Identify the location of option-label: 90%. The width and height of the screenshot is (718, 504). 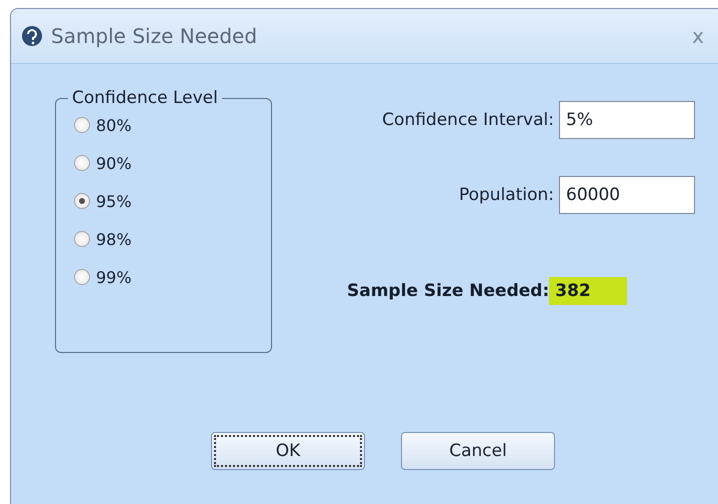
(114, 163).